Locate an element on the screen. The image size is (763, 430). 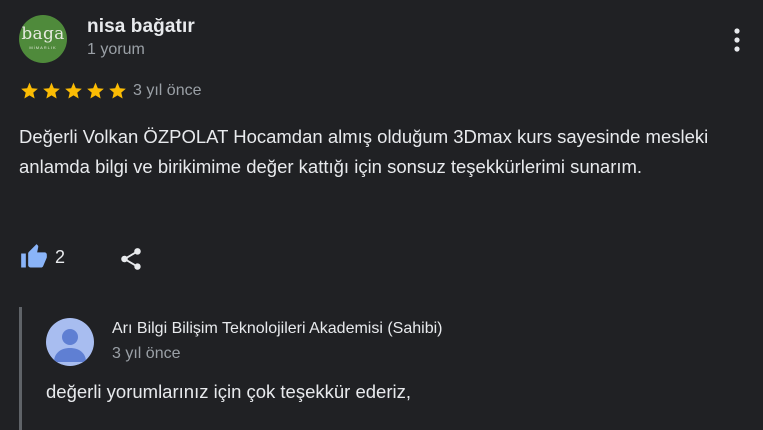
share-icon is located at coordinates (131, 259).